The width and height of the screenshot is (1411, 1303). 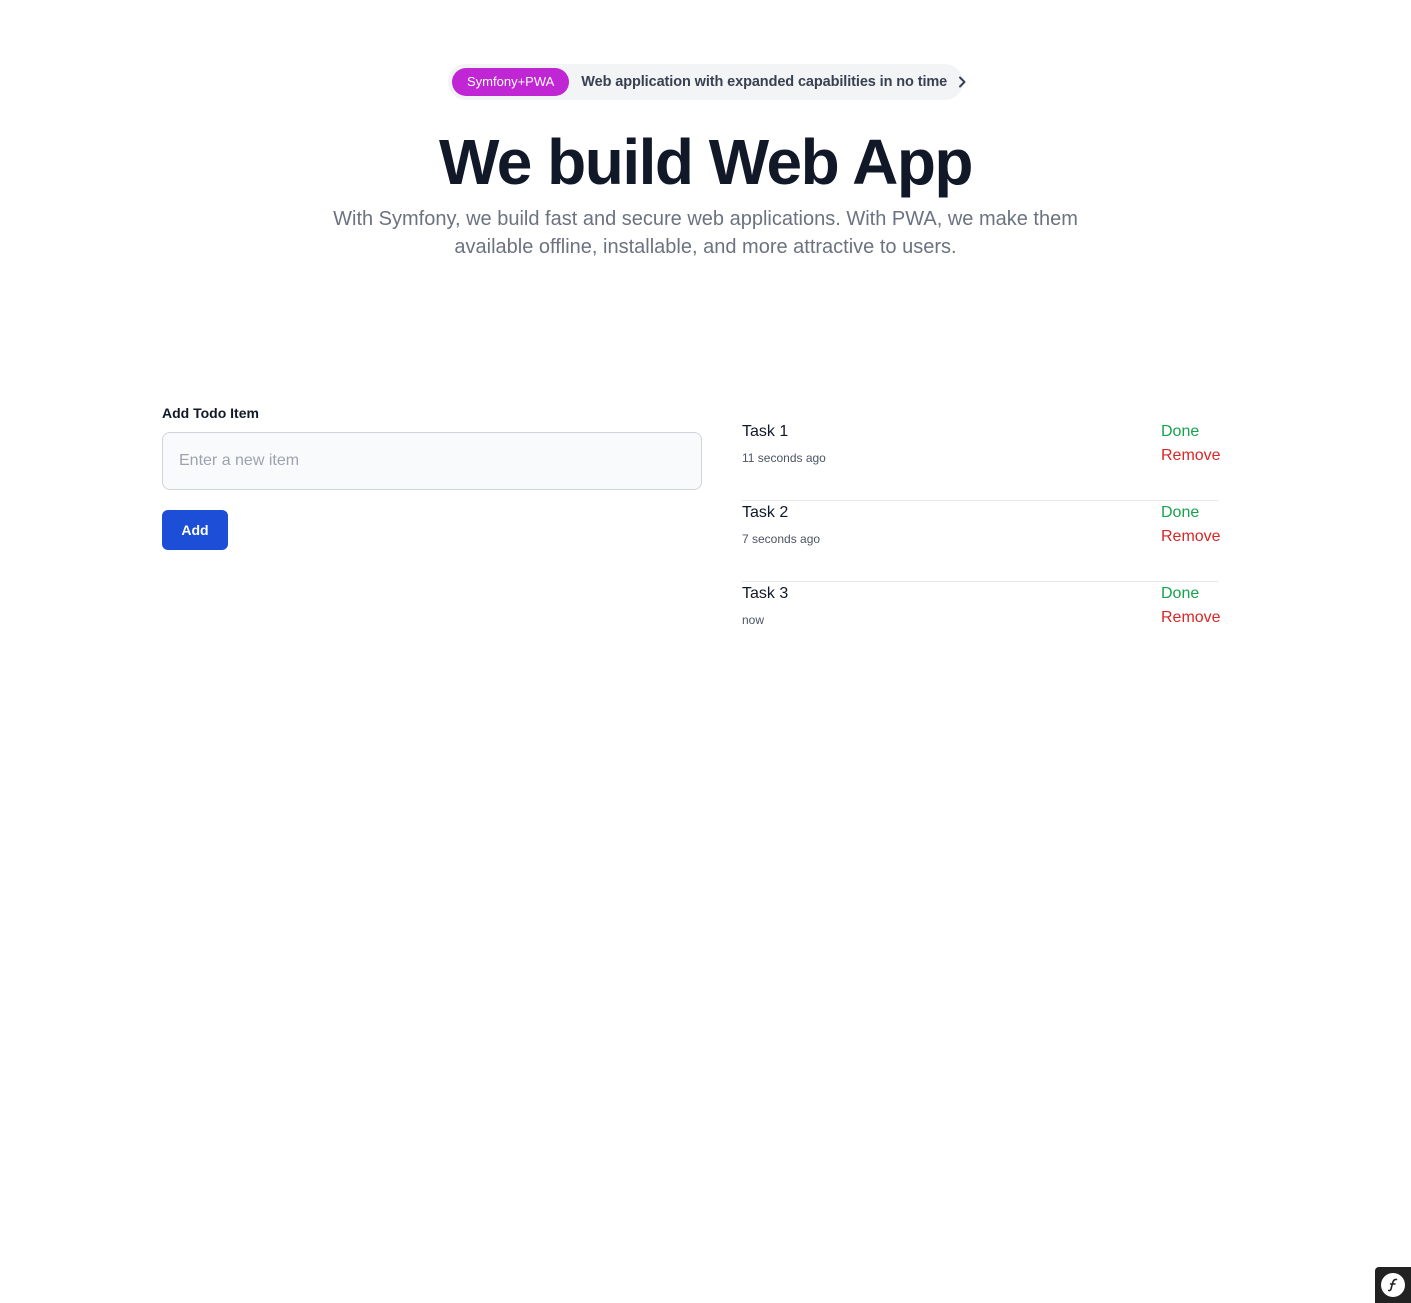 What do you see at coordinates (784, 458) in the screenshot?
I see `task-timestamp: 11 seconds ago` at bounding box center [784, 458].